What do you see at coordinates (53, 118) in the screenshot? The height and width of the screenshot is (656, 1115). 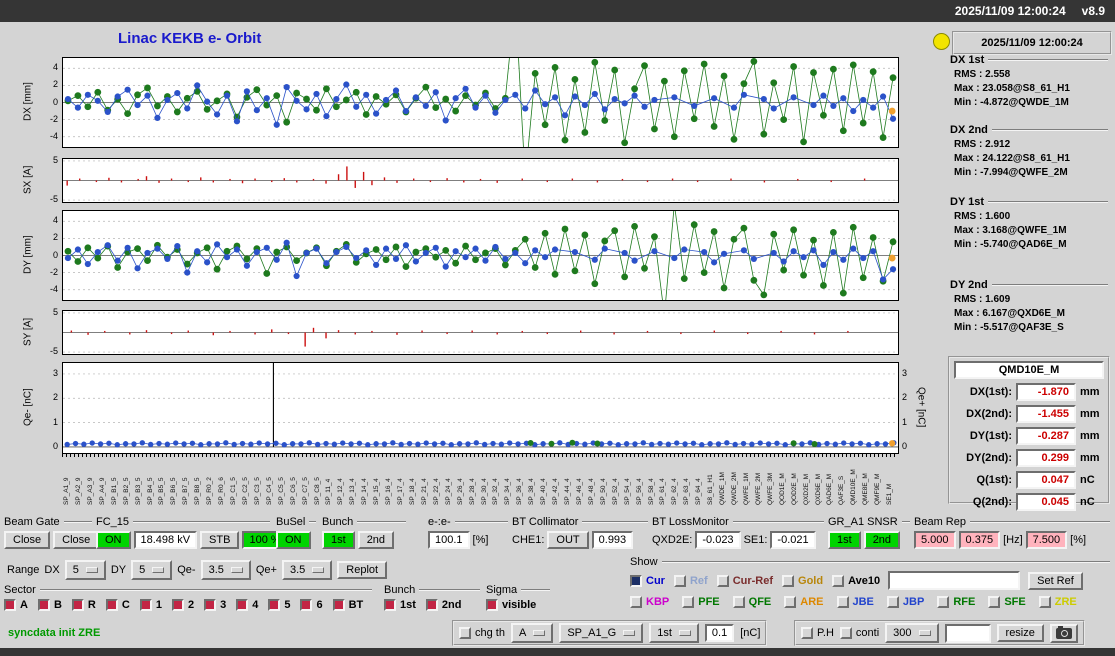 I see `y-tick-label: -2` at bounding box center [53, 118].